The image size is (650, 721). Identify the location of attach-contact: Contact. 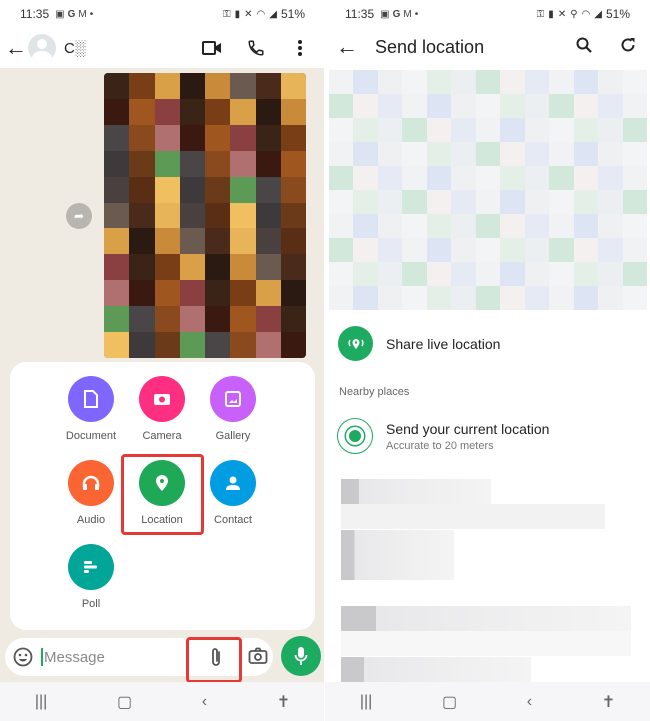
(233, 493).